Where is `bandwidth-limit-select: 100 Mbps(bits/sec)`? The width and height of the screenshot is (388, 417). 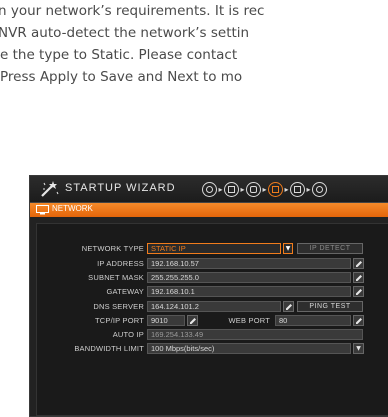
bandwidth-limit-select: 100 Mbps(bits/sec) is located at coordinates (249, 348).